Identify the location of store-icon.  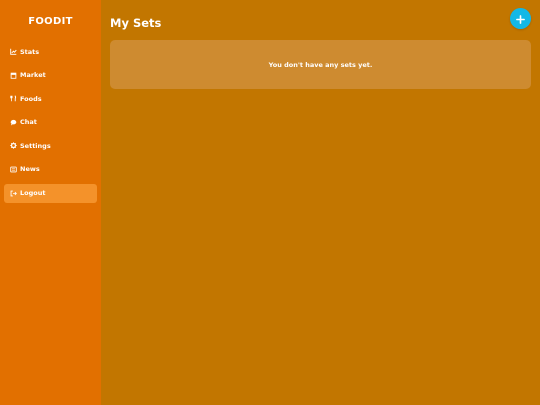
(13, 75).